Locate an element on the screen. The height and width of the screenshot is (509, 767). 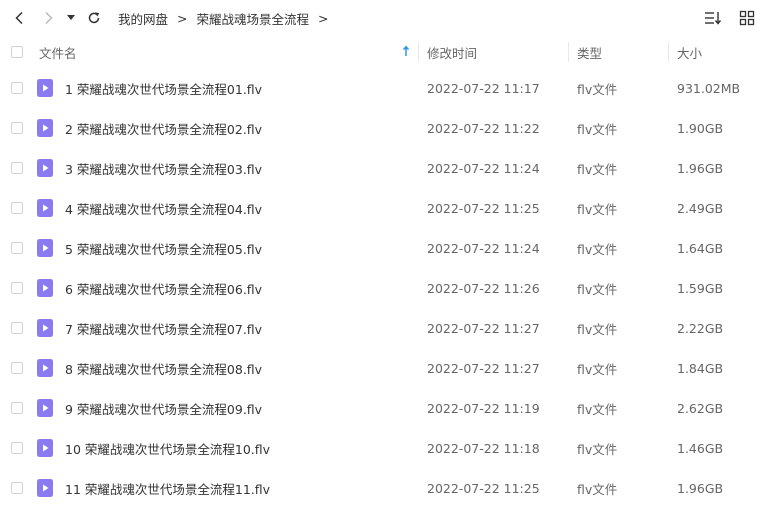
history-dropdown-button is located at coordinates (71, 18).